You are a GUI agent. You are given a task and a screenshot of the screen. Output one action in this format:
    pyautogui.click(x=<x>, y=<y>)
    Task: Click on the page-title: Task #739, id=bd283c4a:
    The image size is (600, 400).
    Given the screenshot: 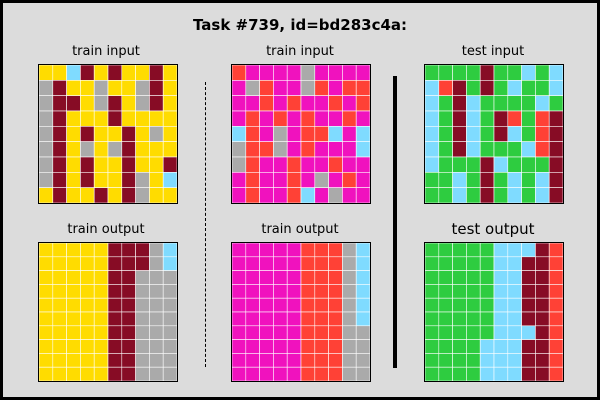 What is the action you would take?
    pyautogui.click(x=300, y=25)
    